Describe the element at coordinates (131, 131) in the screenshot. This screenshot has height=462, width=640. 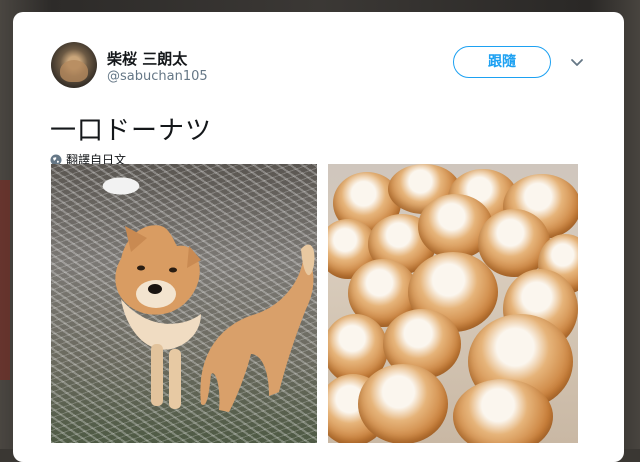
I see `tweet-text: 一口ドーナツ` at that location.